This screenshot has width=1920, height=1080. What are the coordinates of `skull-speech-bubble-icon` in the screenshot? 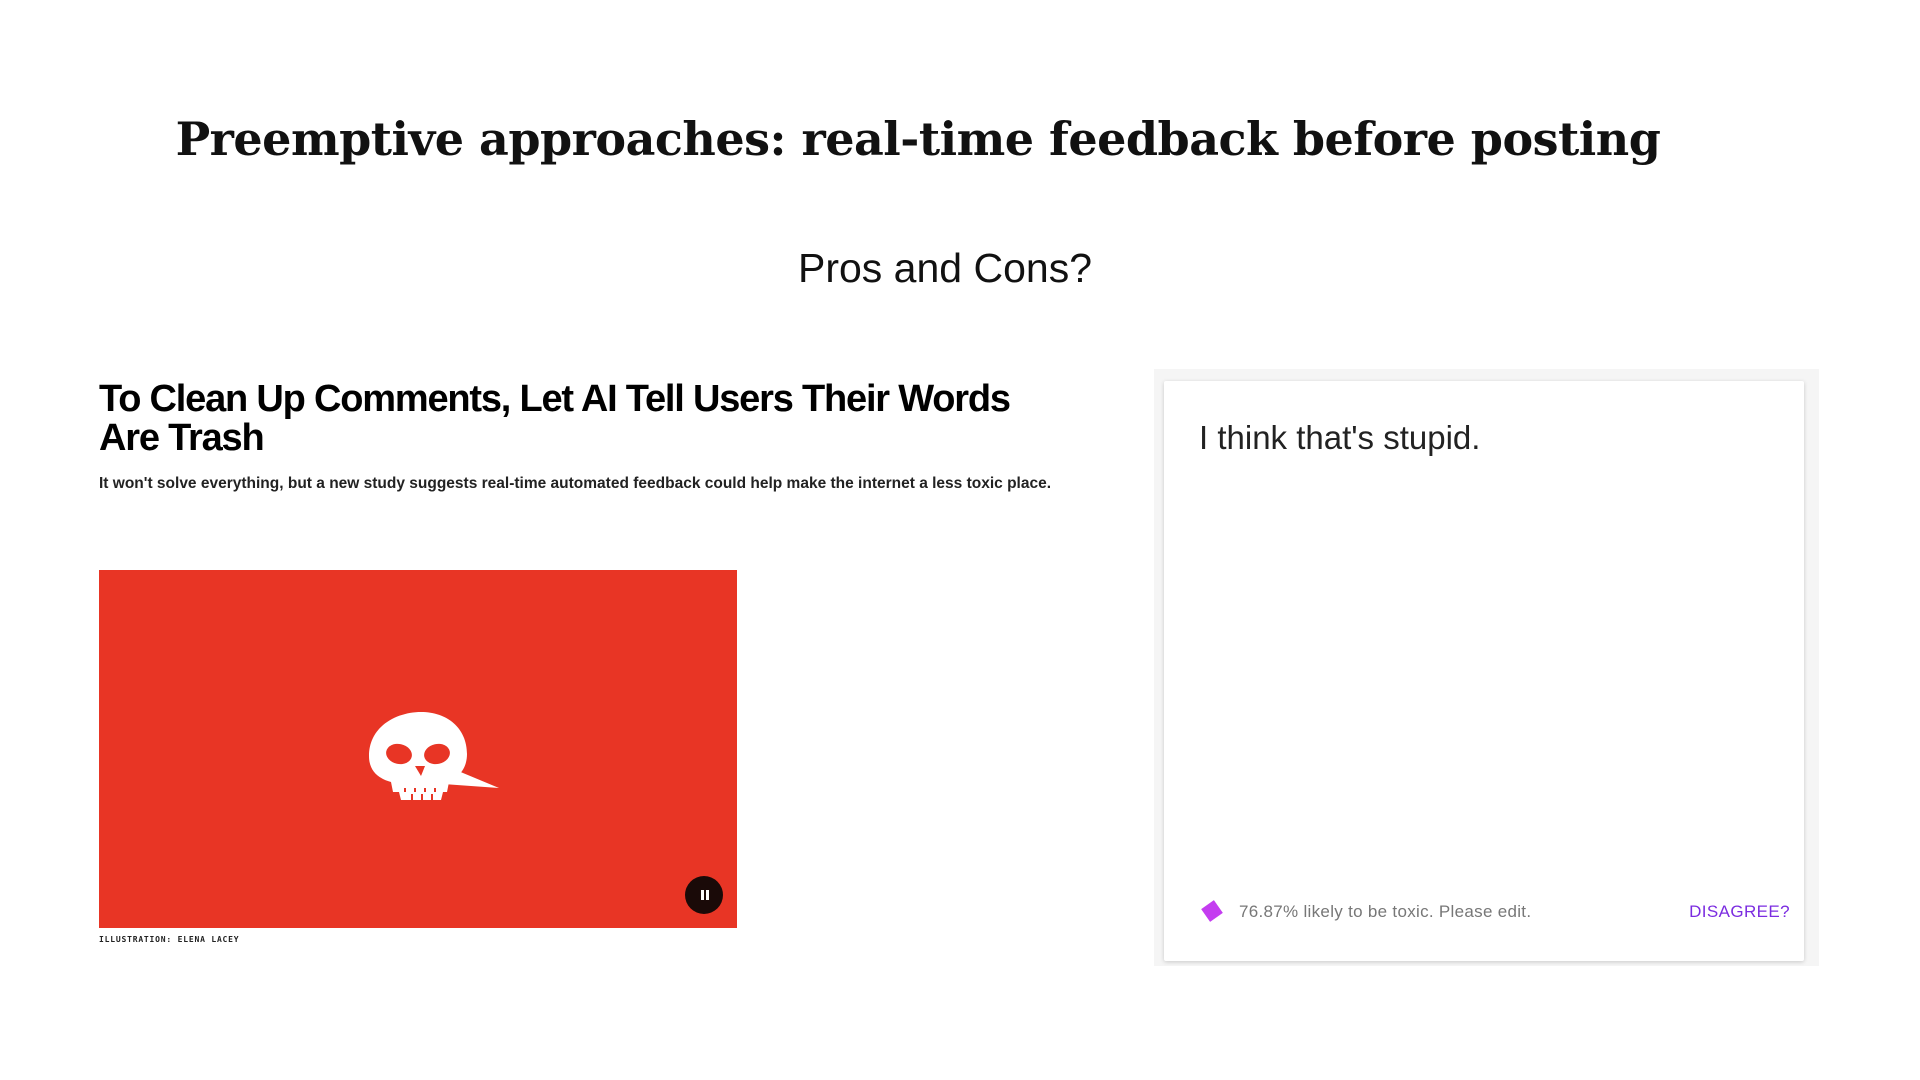 It's located at (434, 756).